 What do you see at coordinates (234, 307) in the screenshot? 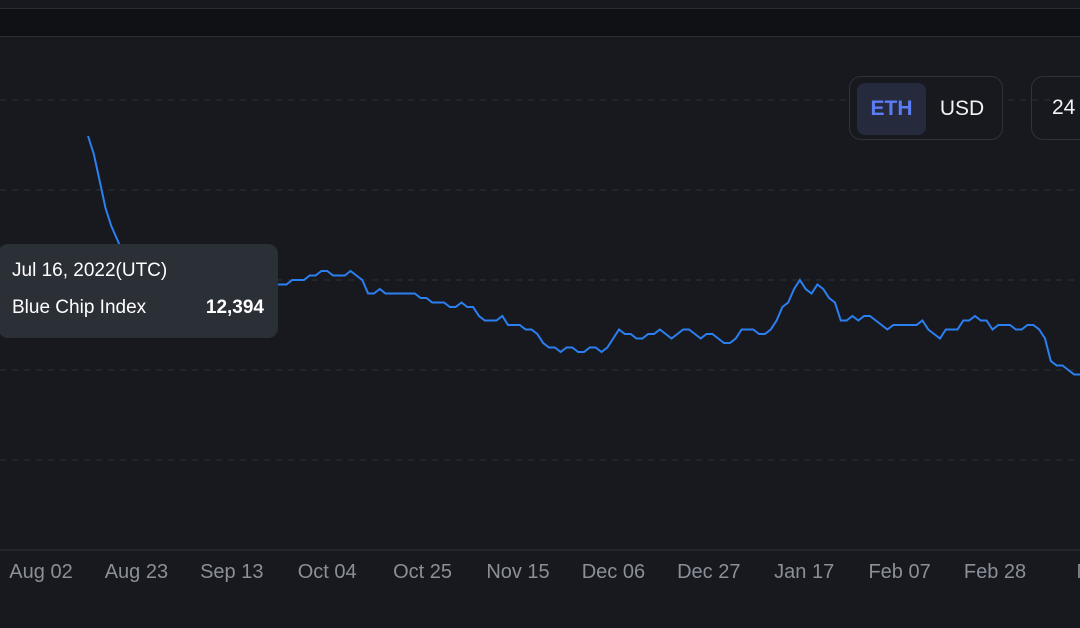
I see `tooltip-value: 12,394` at bounding box center [234, 307].